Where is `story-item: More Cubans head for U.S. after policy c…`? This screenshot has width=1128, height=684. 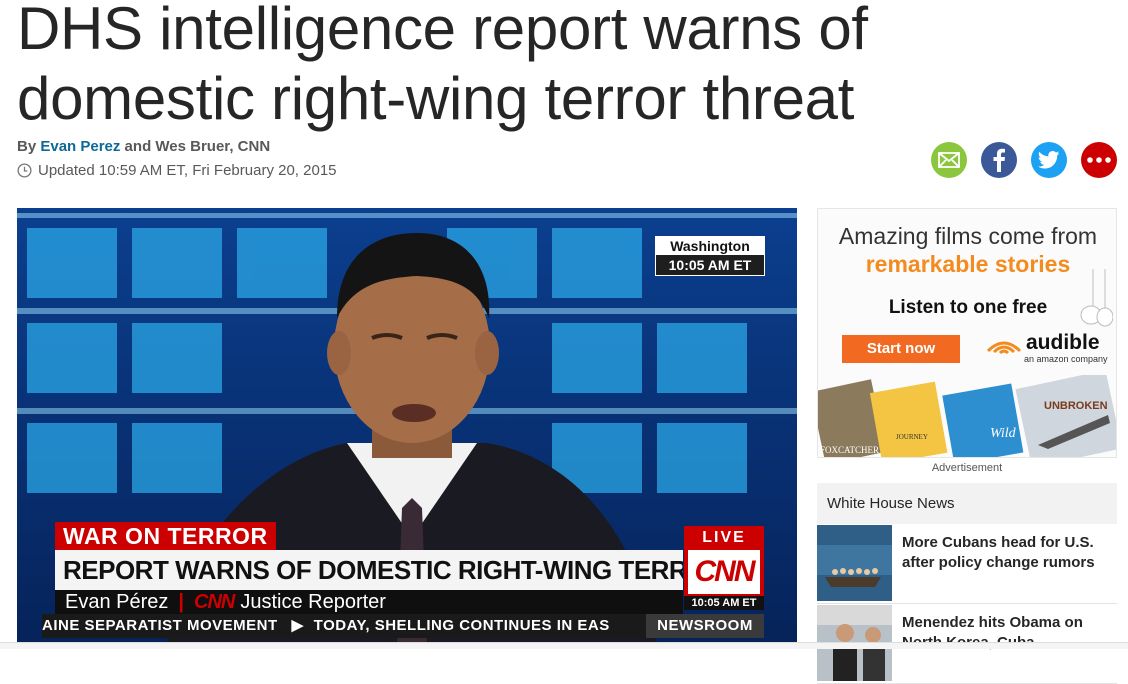
story-item: More Cubans head for U.S. after policy c… is located at coordinates (967, 564).